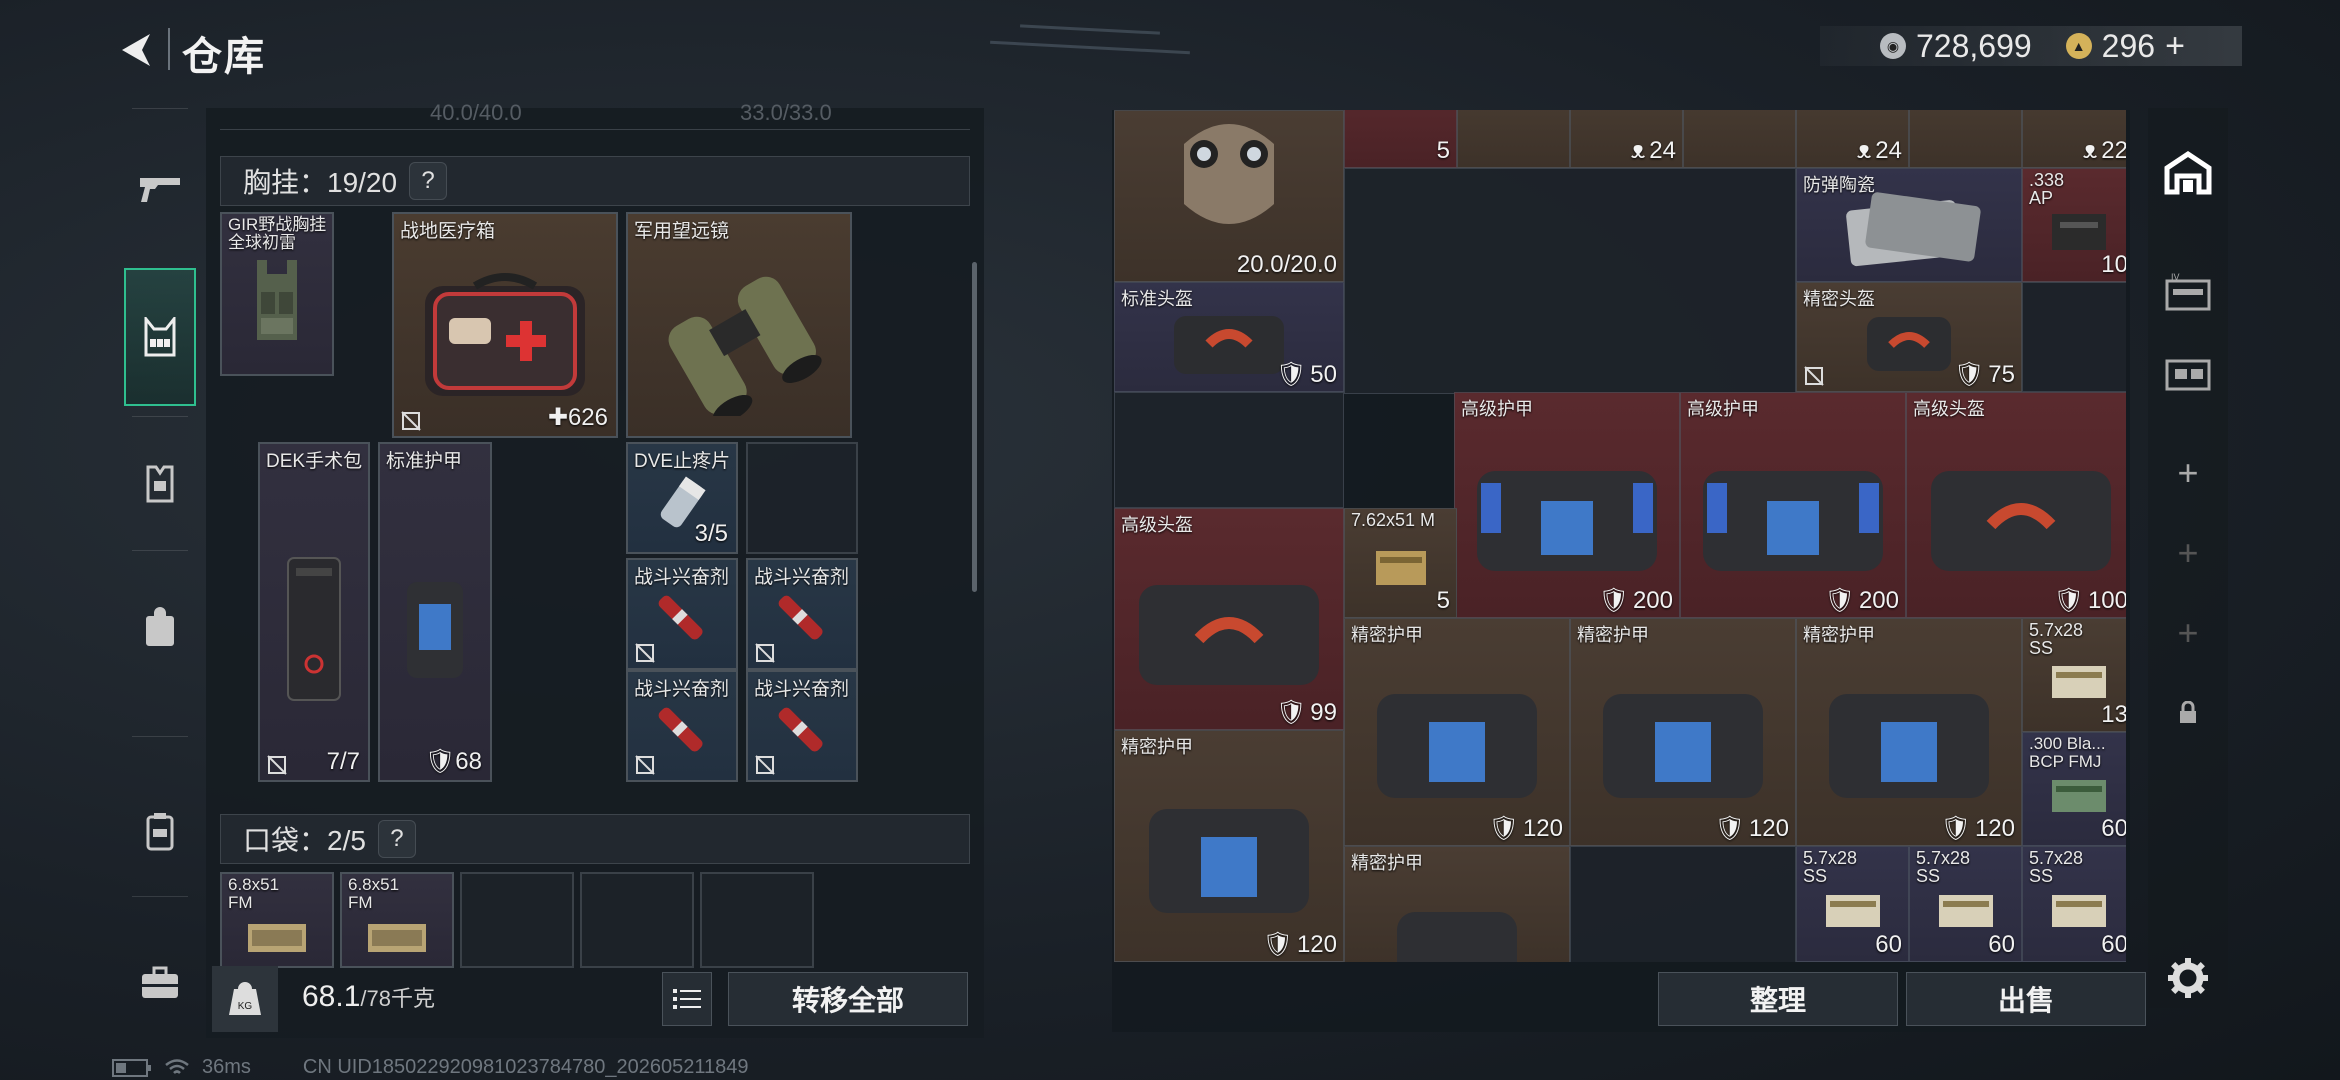  I want to click on vest-slot-5: DVE止疼片 3/5, so click(682, 498).